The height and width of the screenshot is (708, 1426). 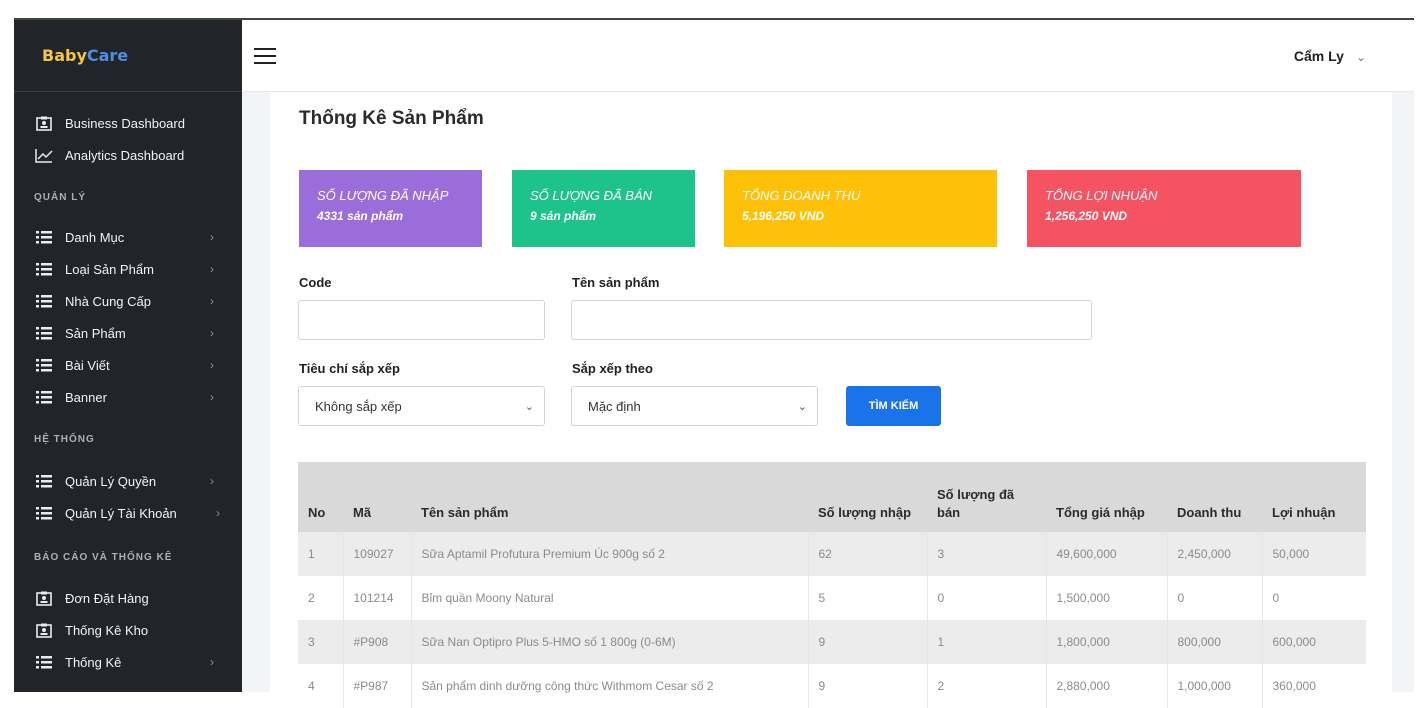 What do you see at coordinates (60, 197) in the screenshot?
I see `section-quan-ly: QUẢN LÝ` at bounding box center [60, 197].